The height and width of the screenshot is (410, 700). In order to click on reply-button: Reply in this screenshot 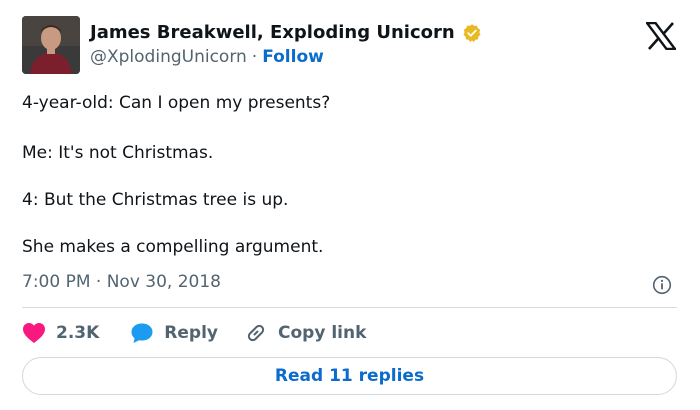, I will do `click(174, 333)`.